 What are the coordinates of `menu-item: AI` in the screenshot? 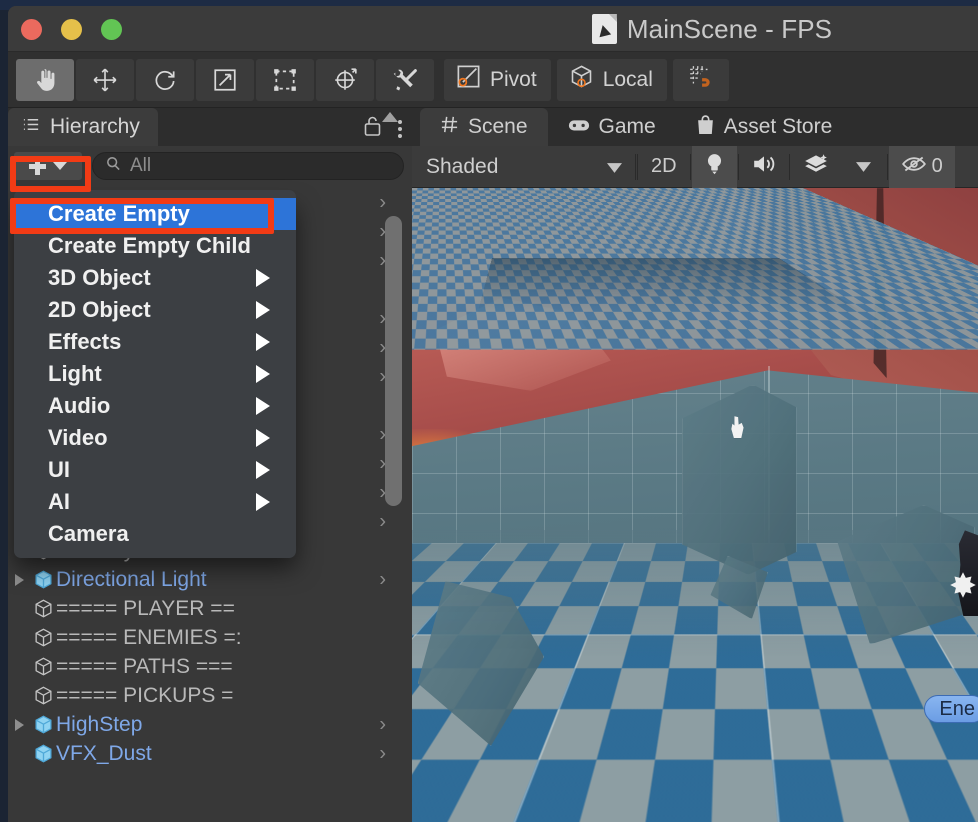 It's located at (155, 502).